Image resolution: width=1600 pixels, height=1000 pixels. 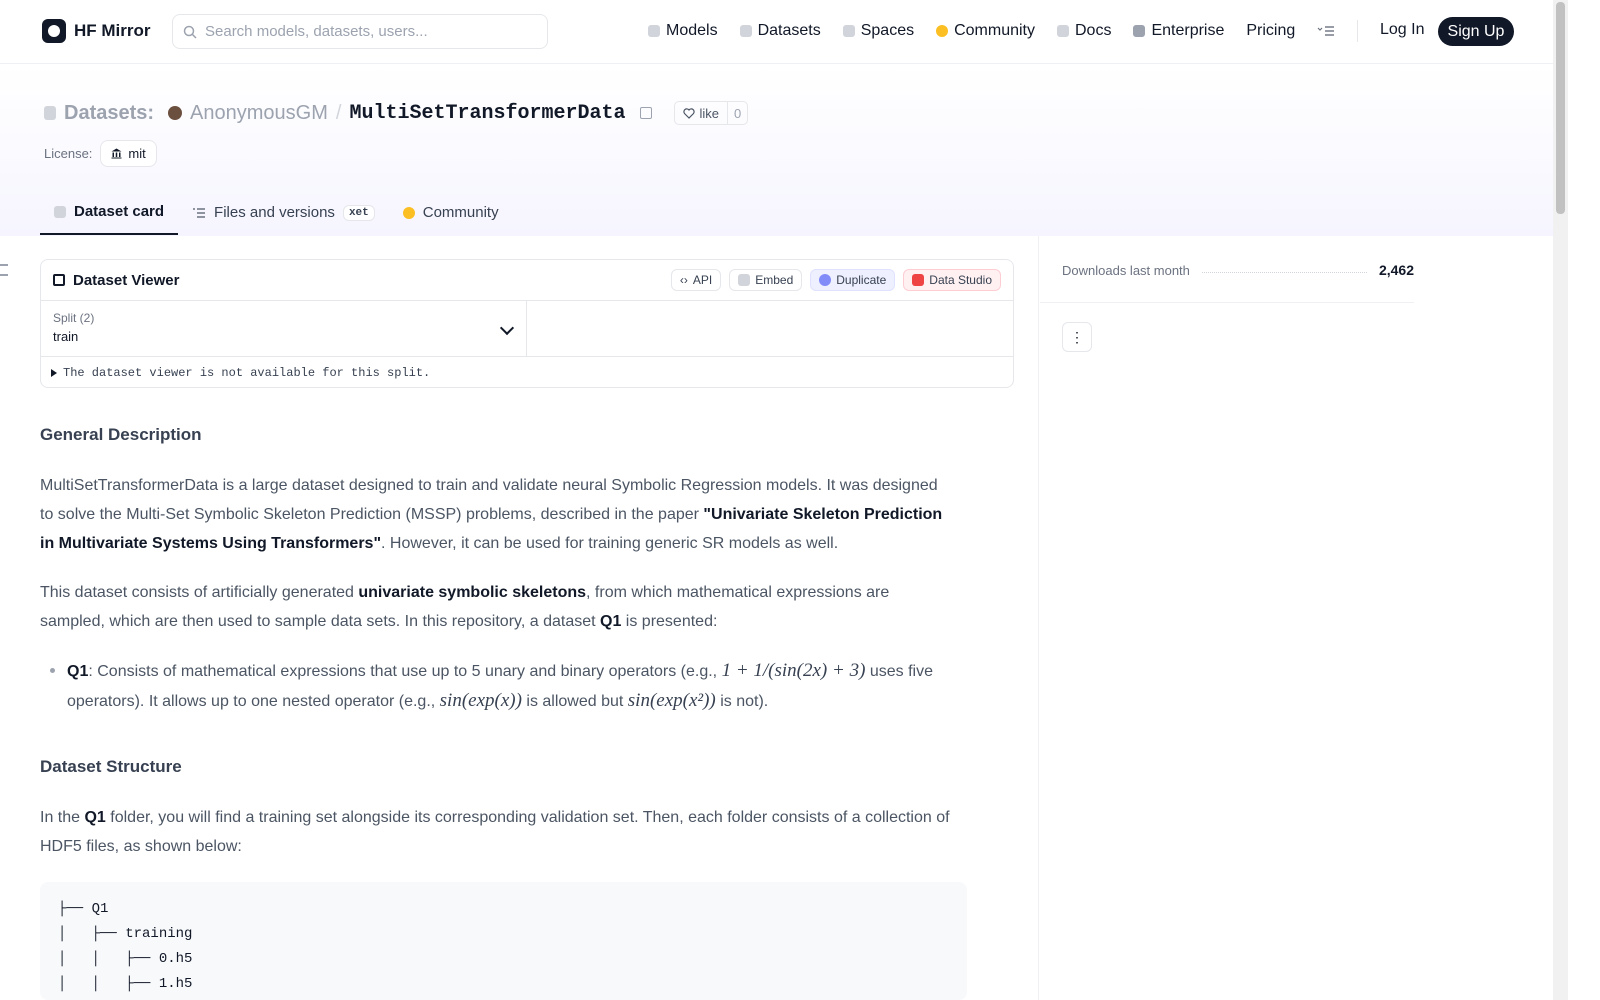 I want to click on models-icon, so click(x=654, y=31).